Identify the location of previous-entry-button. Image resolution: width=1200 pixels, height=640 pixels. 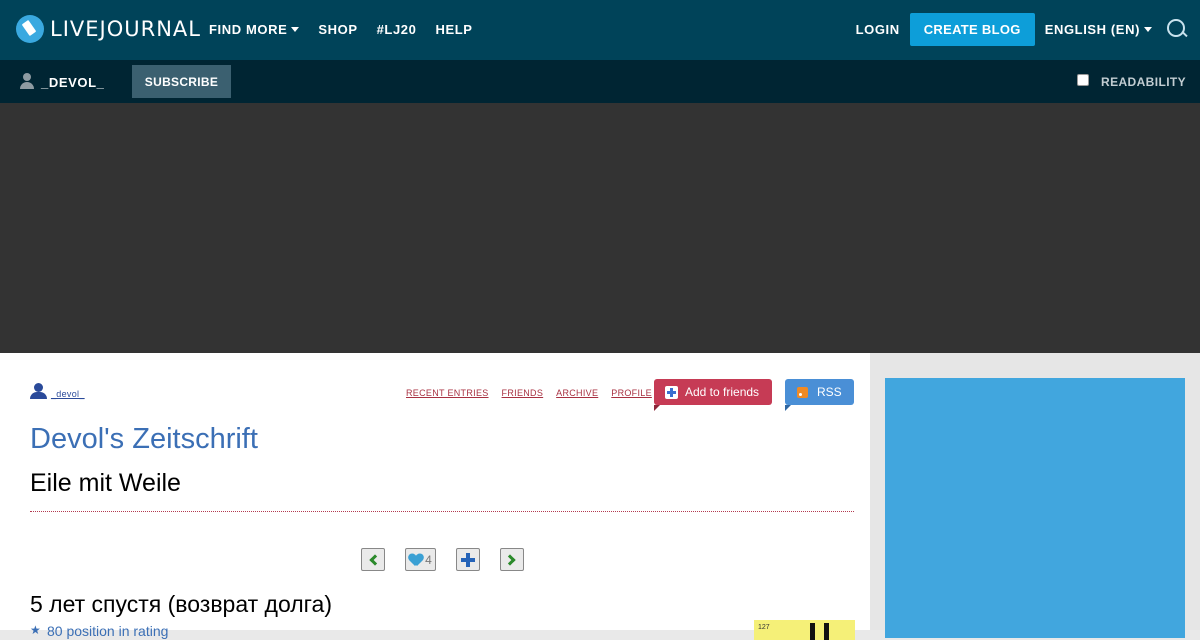
(373, 559).